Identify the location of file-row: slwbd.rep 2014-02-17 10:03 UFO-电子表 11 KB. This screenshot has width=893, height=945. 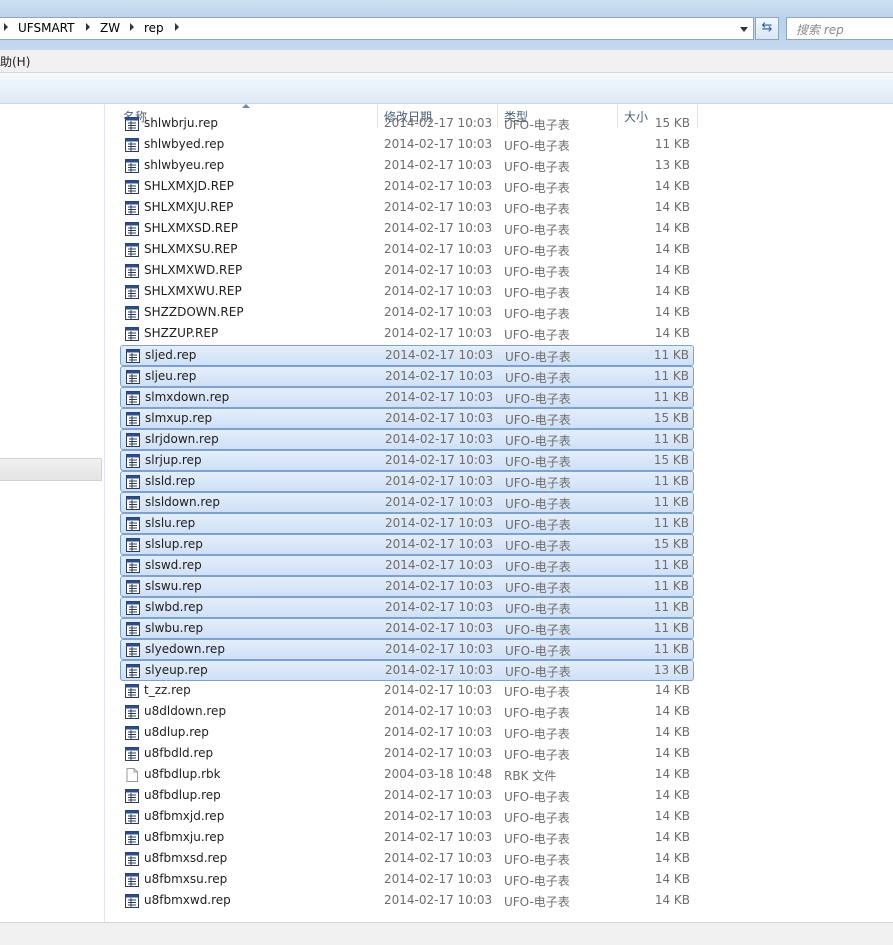
(407, 607).